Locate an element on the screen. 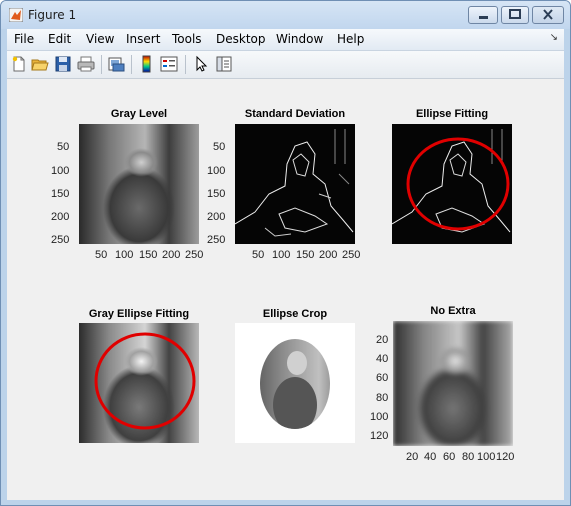  xtick: 80 is located at coordinates (468, 457).